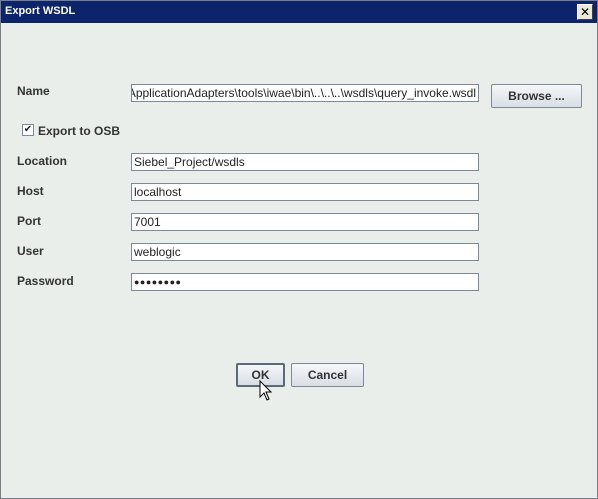  Describe the element at coordinates (305, 252) in the screenshot. I see `user-field: weblogic` at that location.